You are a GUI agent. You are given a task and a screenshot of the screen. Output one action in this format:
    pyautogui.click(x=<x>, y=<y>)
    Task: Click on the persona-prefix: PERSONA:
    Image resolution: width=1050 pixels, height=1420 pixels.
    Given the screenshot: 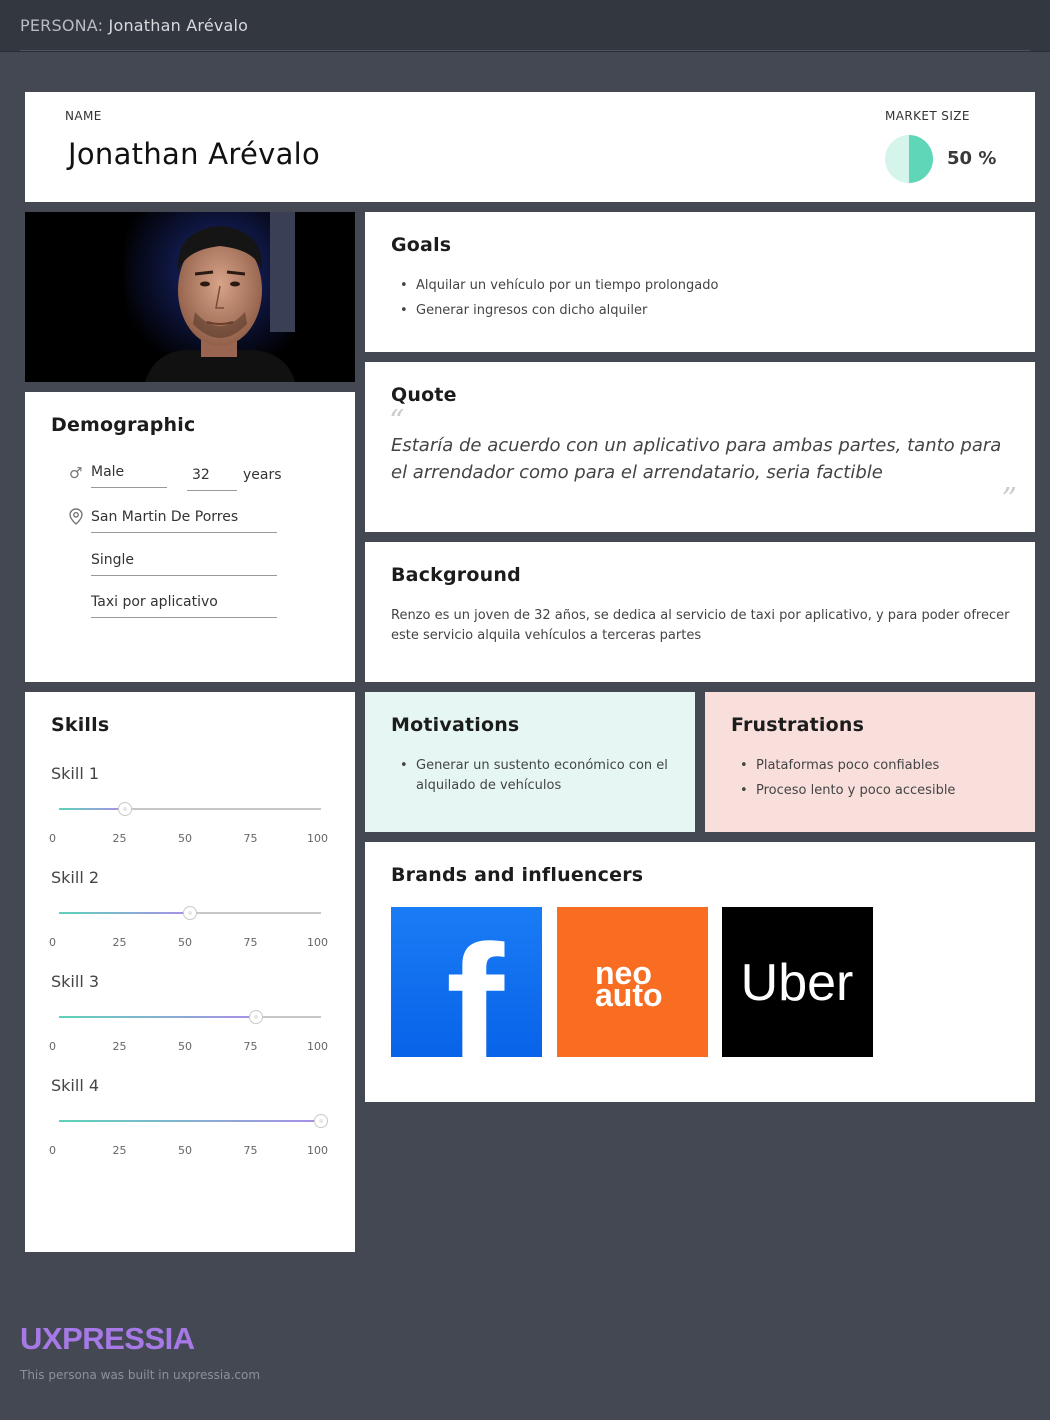 What is the action you would take?
    pyautogui.click(x=62, y=25)
    